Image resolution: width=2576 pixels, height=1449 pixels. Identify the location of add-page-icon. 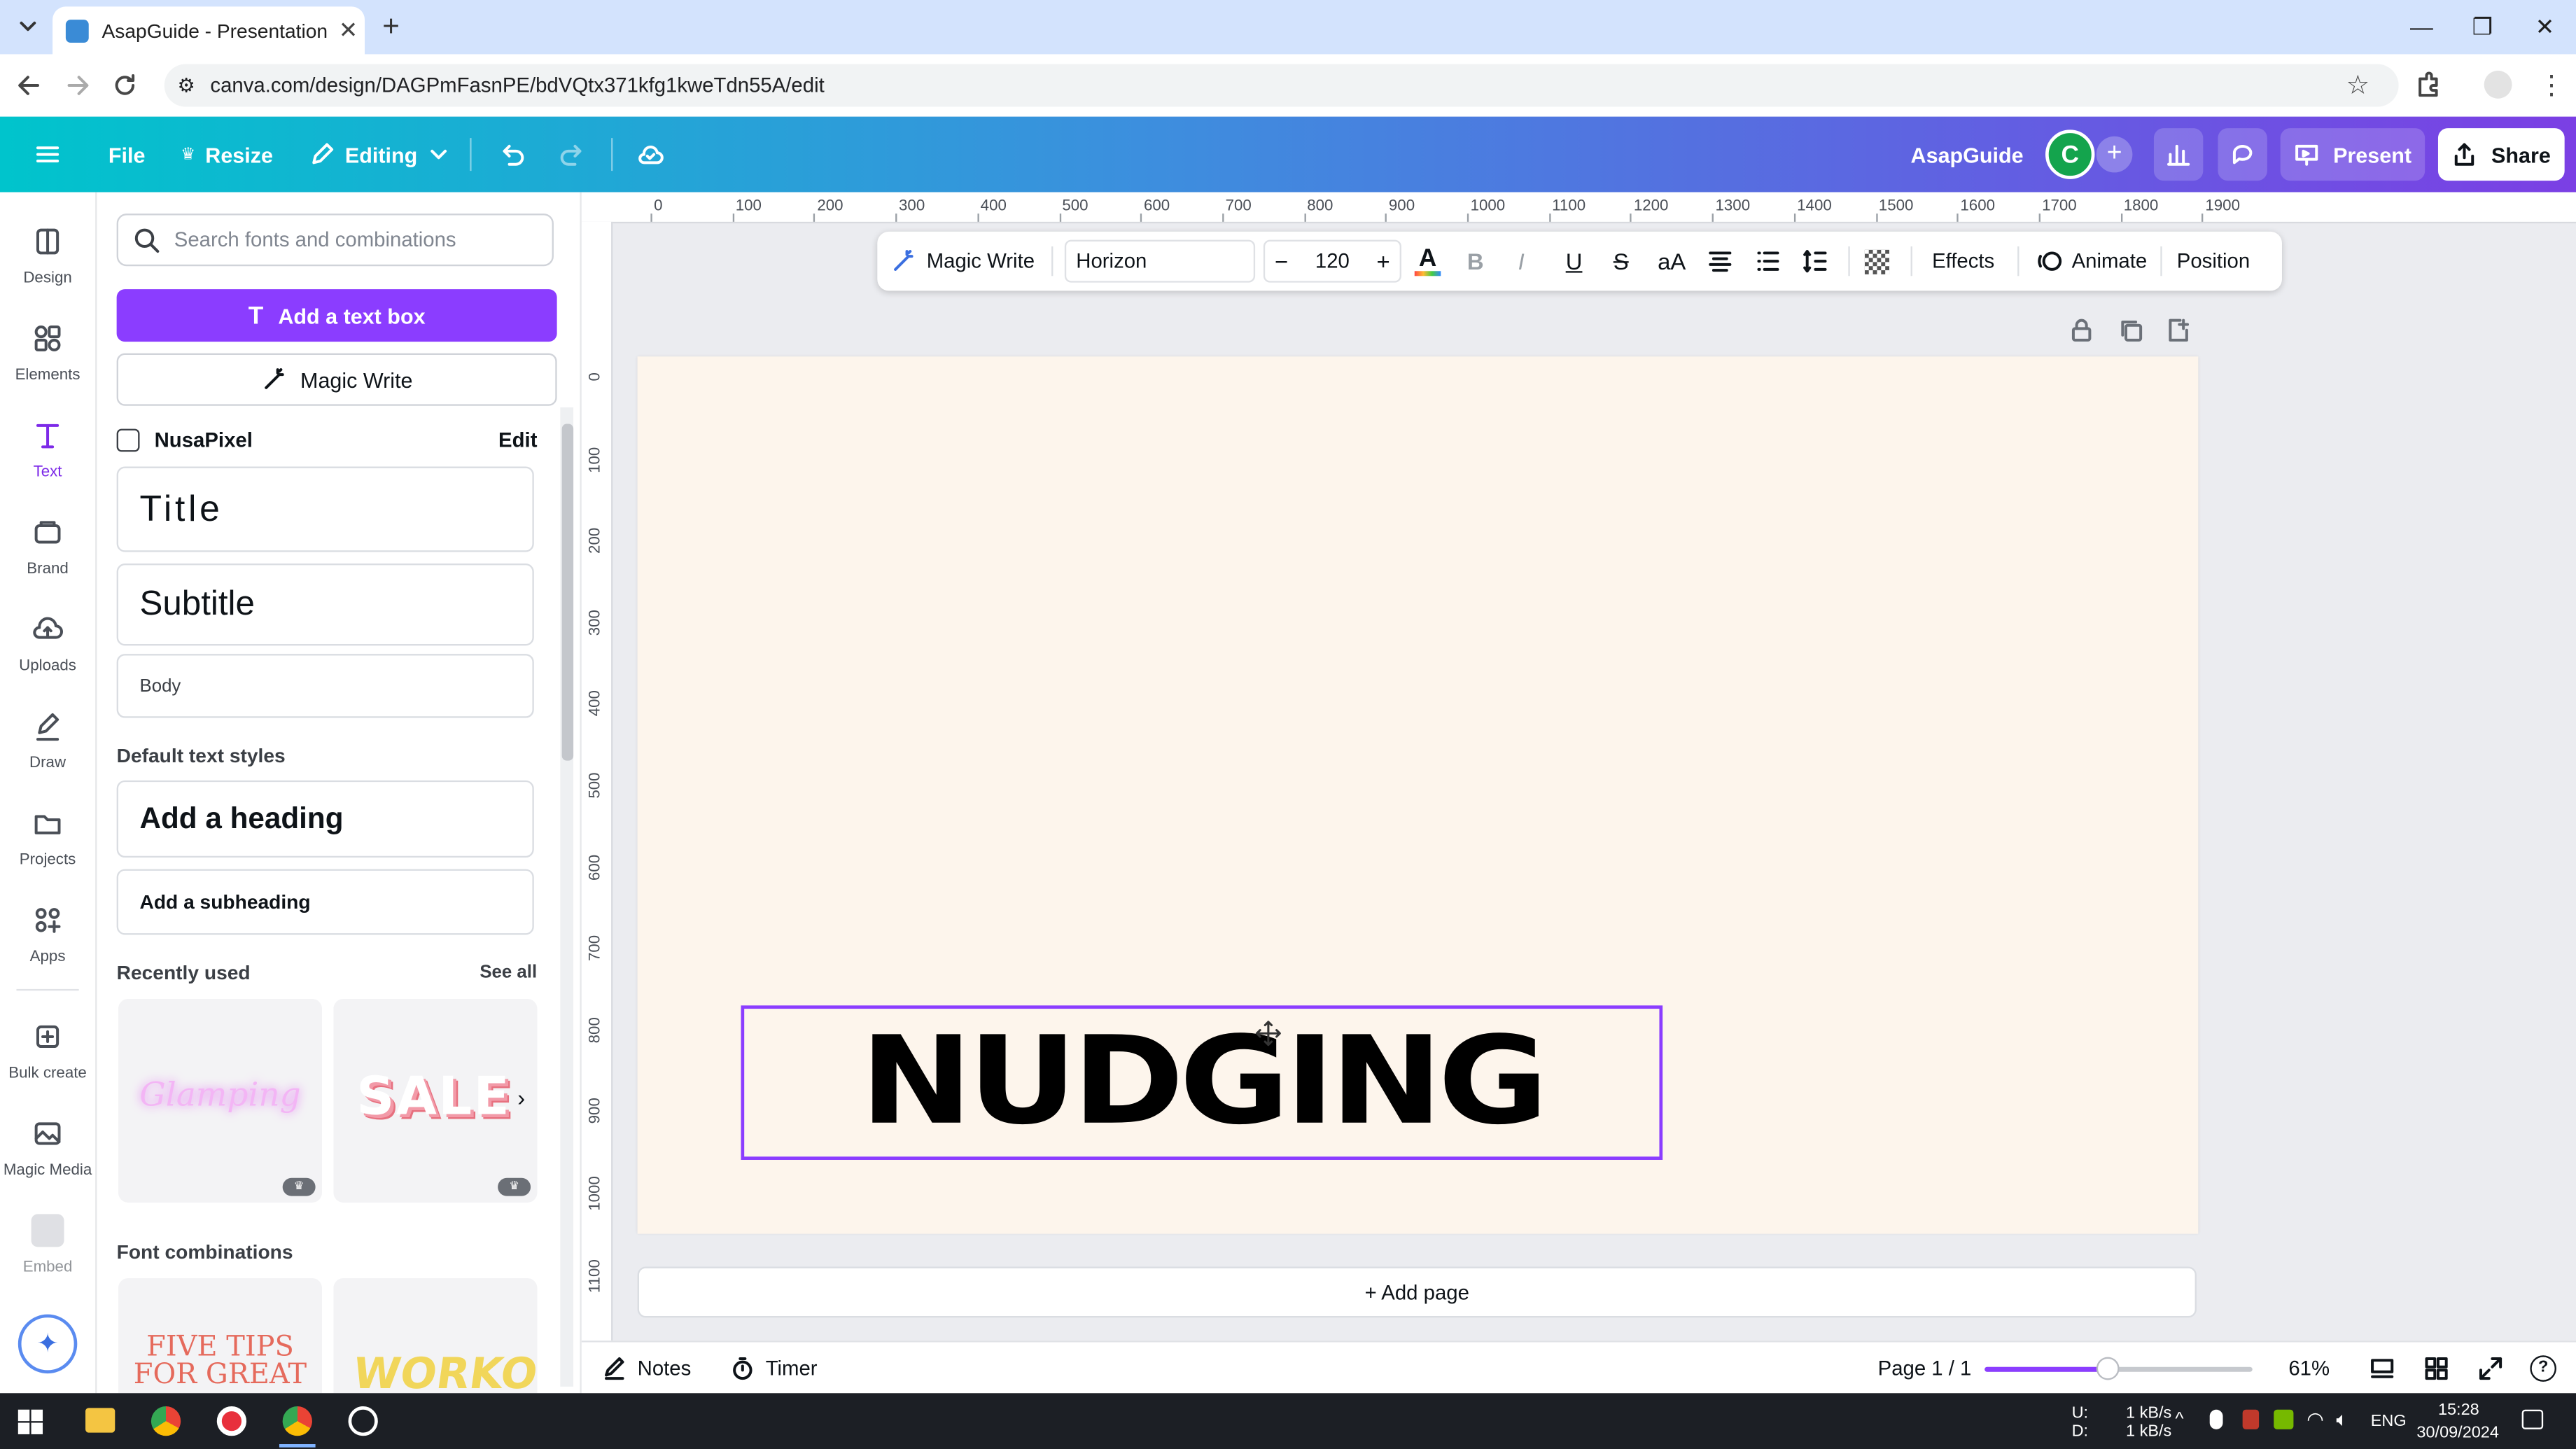
(2178, 330).